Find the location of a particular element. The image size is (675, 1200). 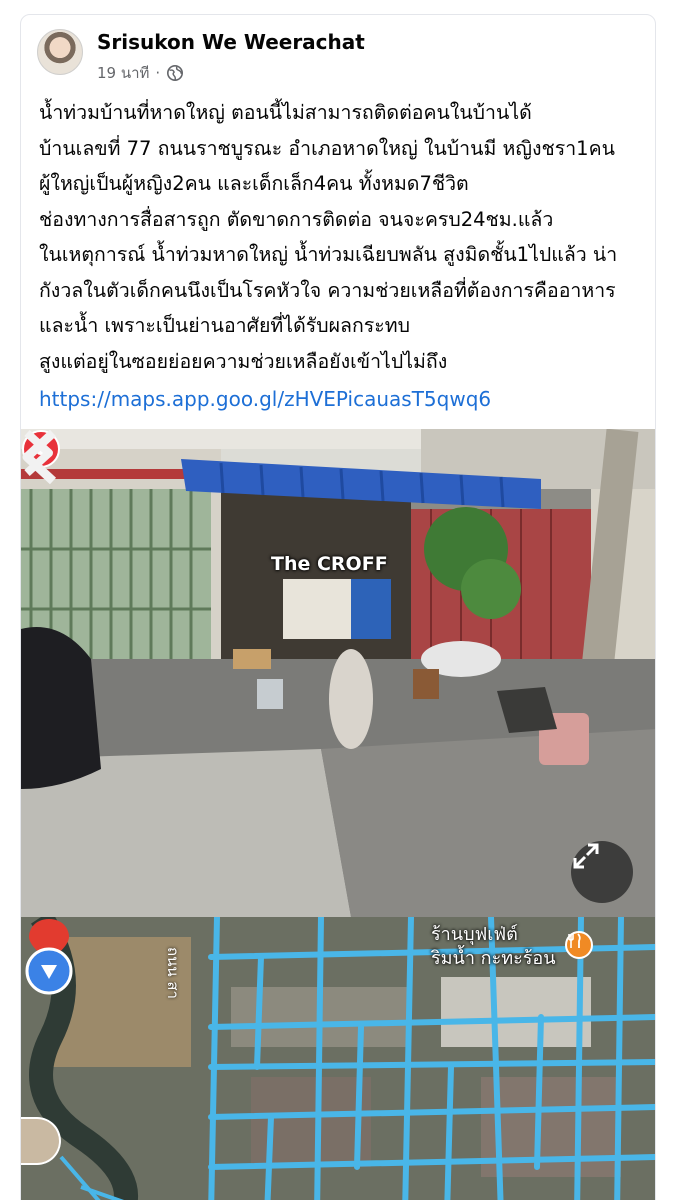

road-label: ถนน สา is located at coordinates (173, 973).